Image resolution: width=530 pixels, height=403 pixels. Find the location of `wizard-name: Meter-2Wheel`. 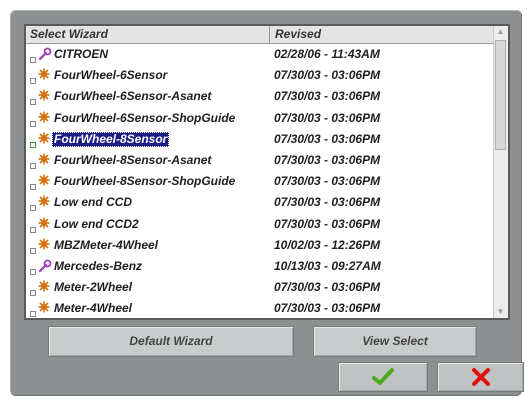

wizard-name: Meter-2Wheel is located at coordinates (93, 287).